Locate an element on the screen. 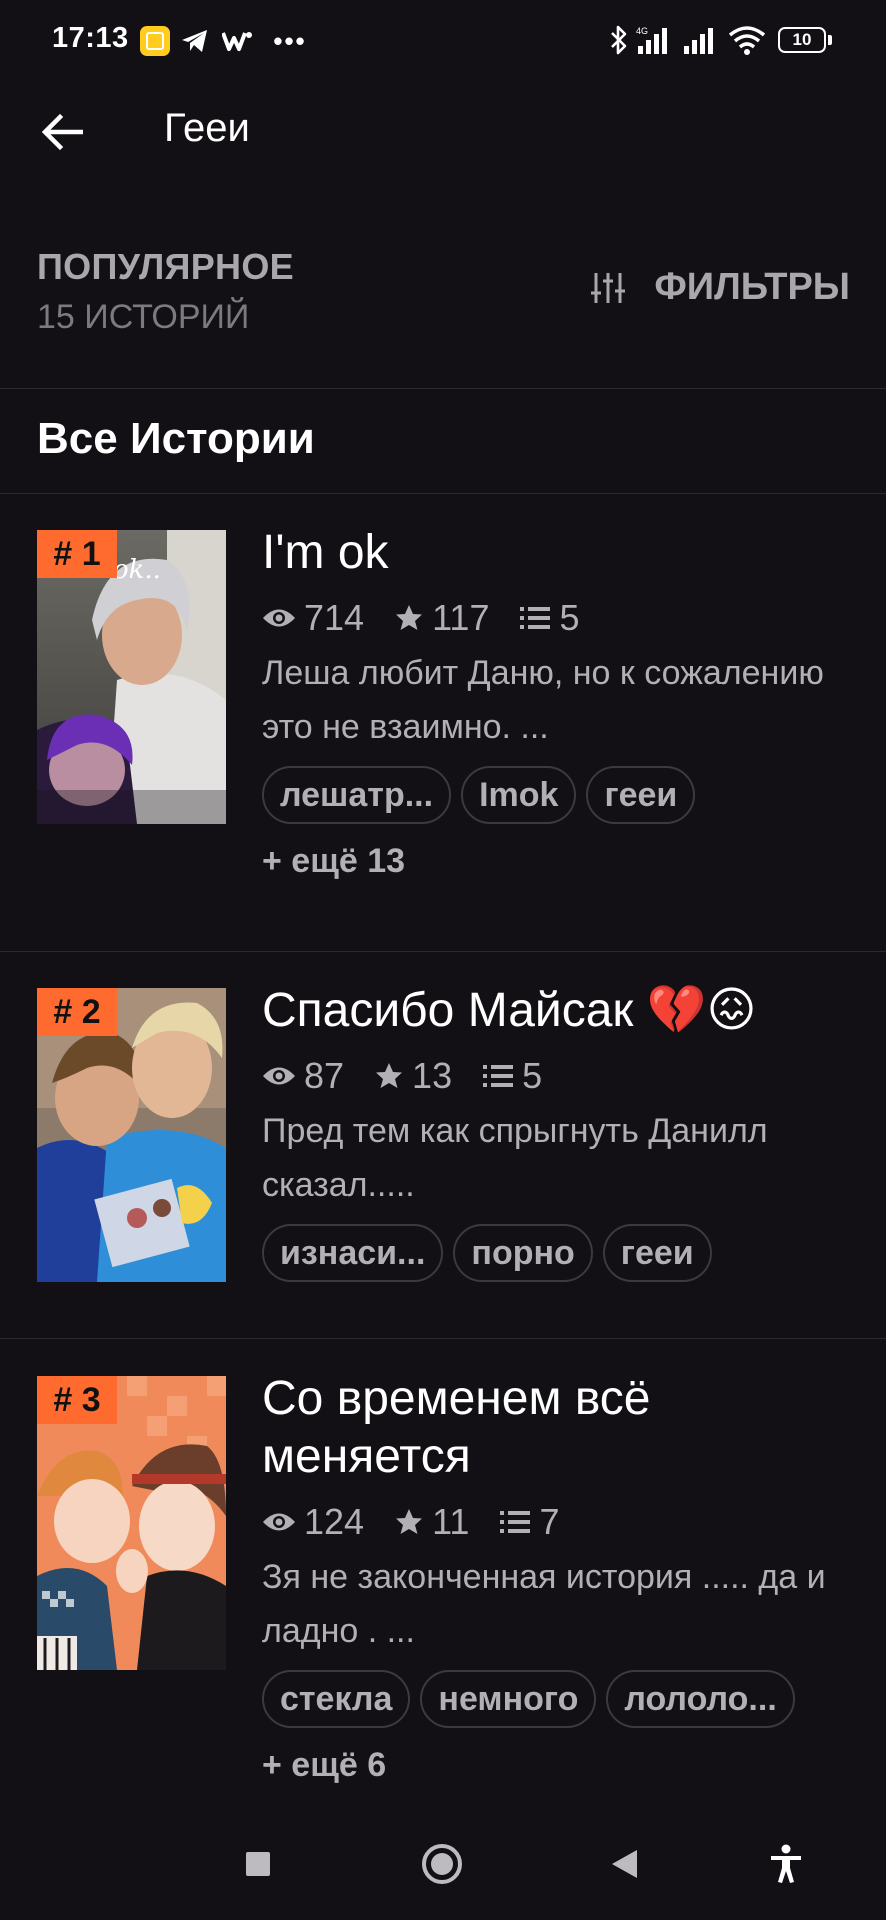 The width and height of the screenshot is (886, 1920). chapters-count: 7 is located at coordinates (549, 1521).